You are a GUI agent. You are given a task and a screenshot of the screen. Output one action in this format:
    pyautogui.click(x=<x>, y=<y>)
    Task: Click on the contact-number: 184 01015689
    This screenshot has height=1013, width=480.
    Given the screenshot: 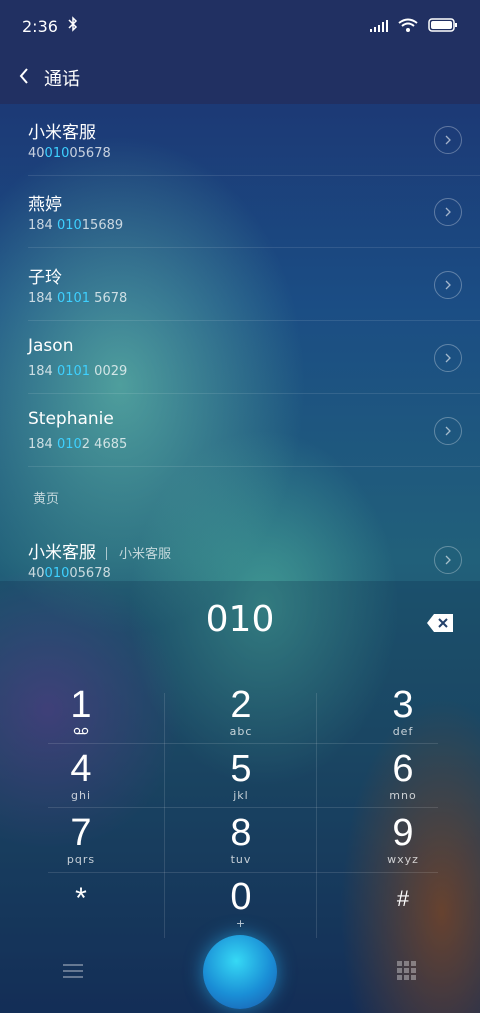 What is the action you would take?
    pyautogui.click(x=76, y=225)
    